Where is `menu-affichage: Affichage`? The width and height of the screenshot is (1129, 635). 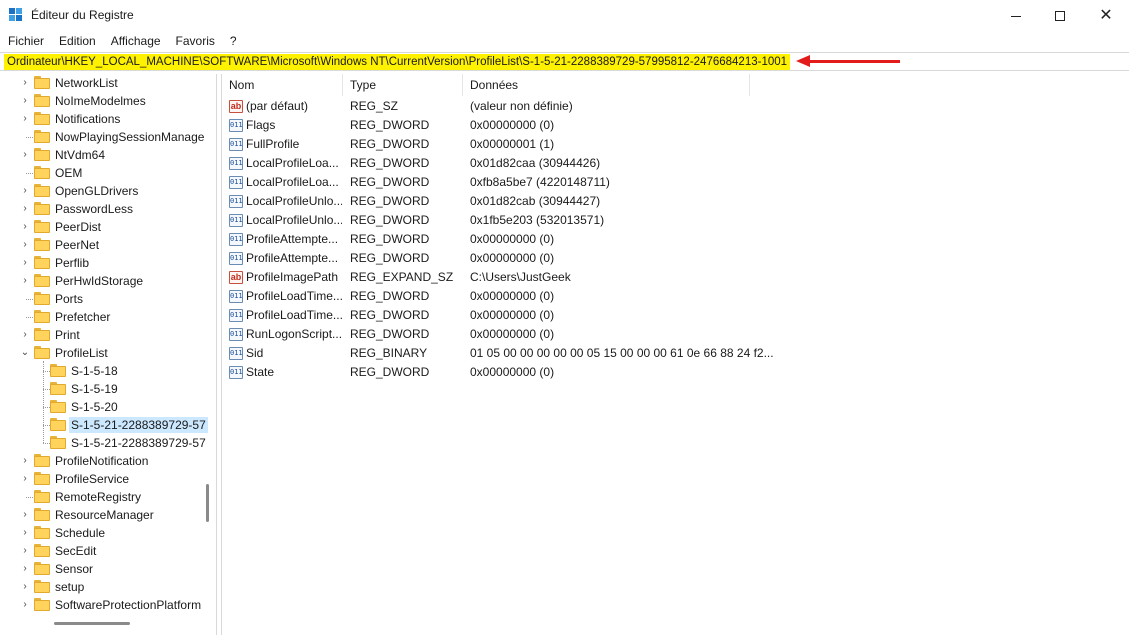
menu-affichage: Affichage is located at coordinates (135, 41).